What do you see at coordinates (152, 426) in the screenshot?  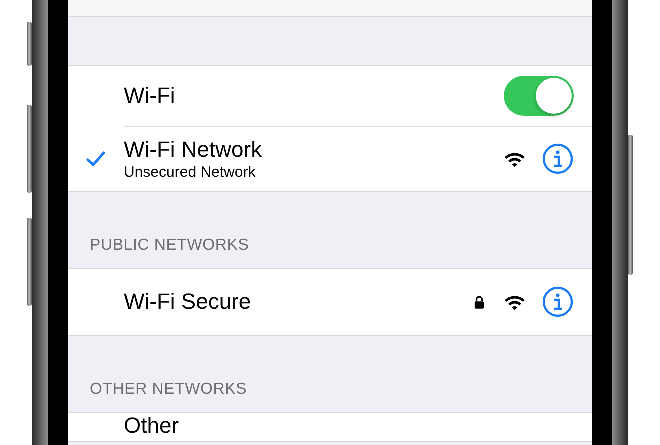 I see `other-network-item: Other` at bounding box center [152, 426].